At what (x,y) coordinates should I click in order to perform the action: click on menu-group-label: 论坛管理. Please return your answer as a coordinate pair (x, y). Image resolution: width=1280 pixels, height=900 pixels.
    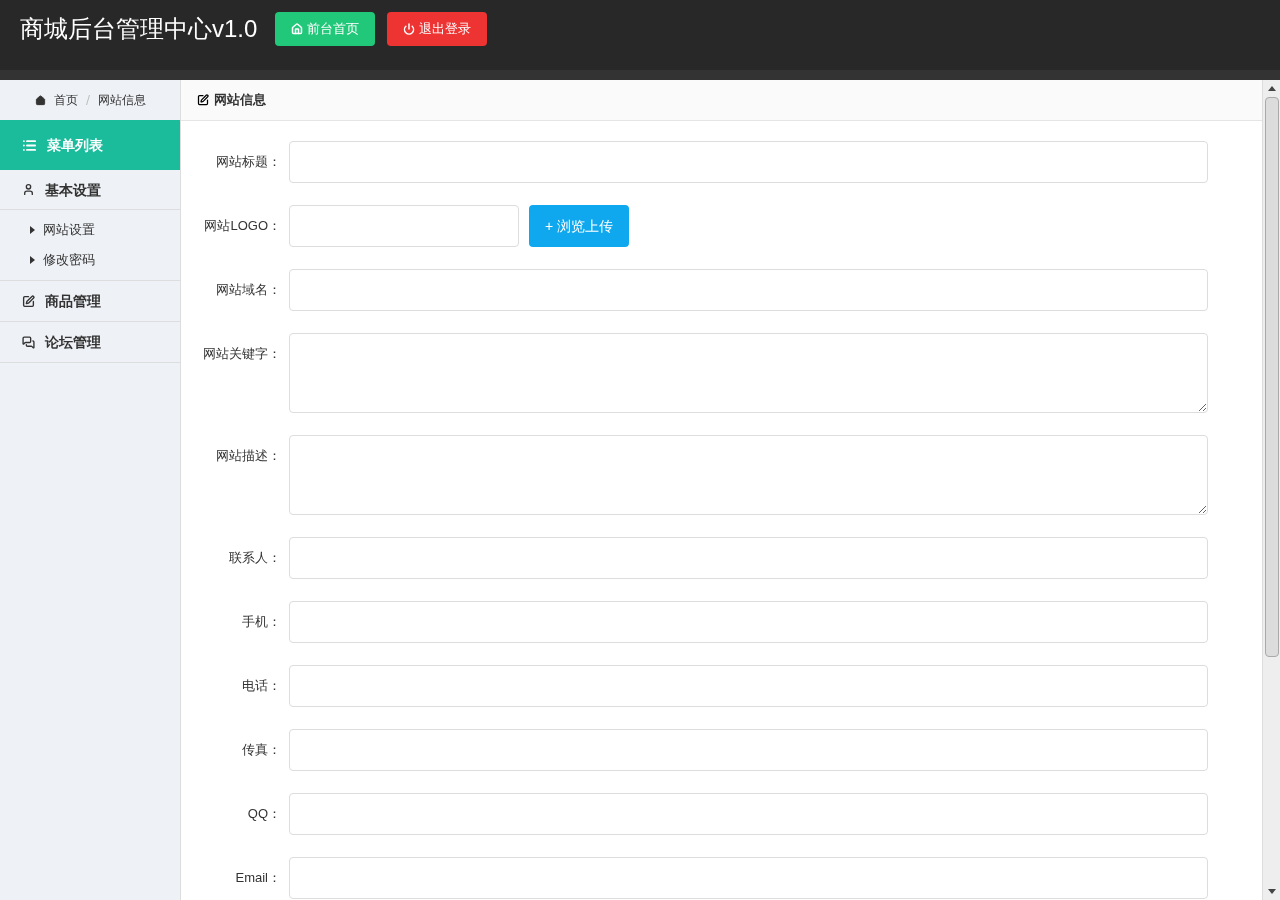
    Looking at the image, I should click on (73, 342).